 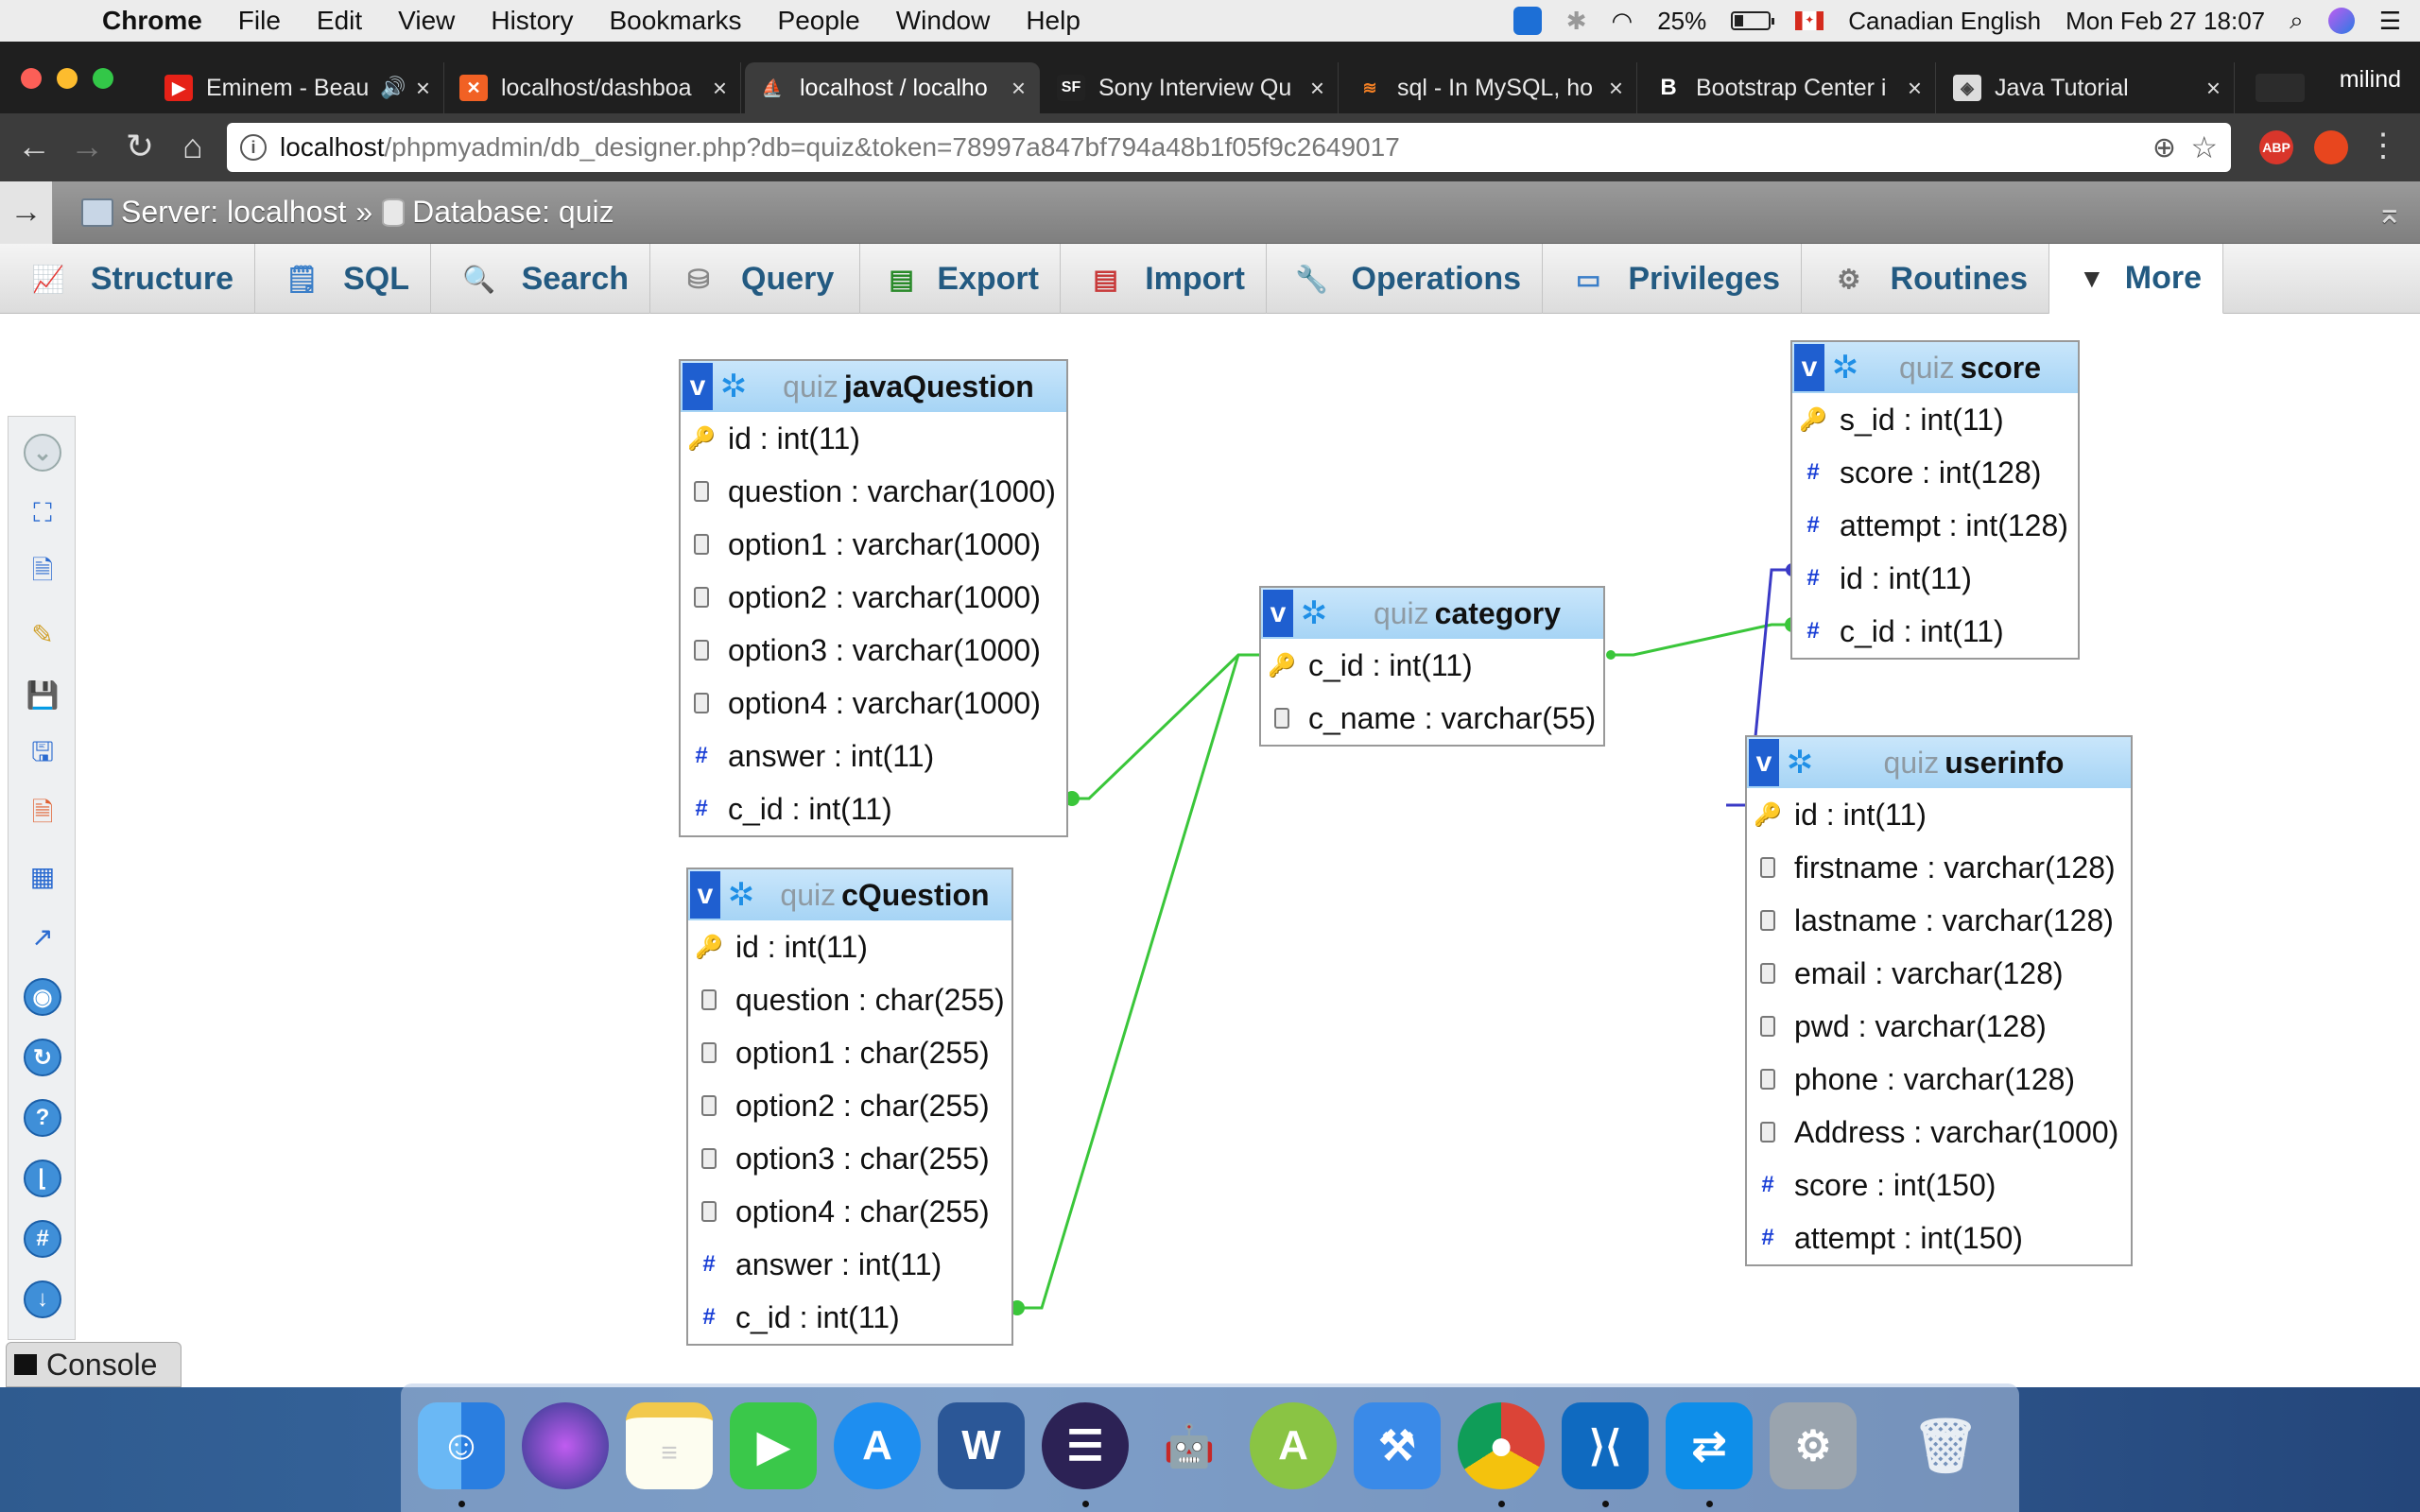 I want to click on table-column: question : char(255), so click(x=849, y=999).